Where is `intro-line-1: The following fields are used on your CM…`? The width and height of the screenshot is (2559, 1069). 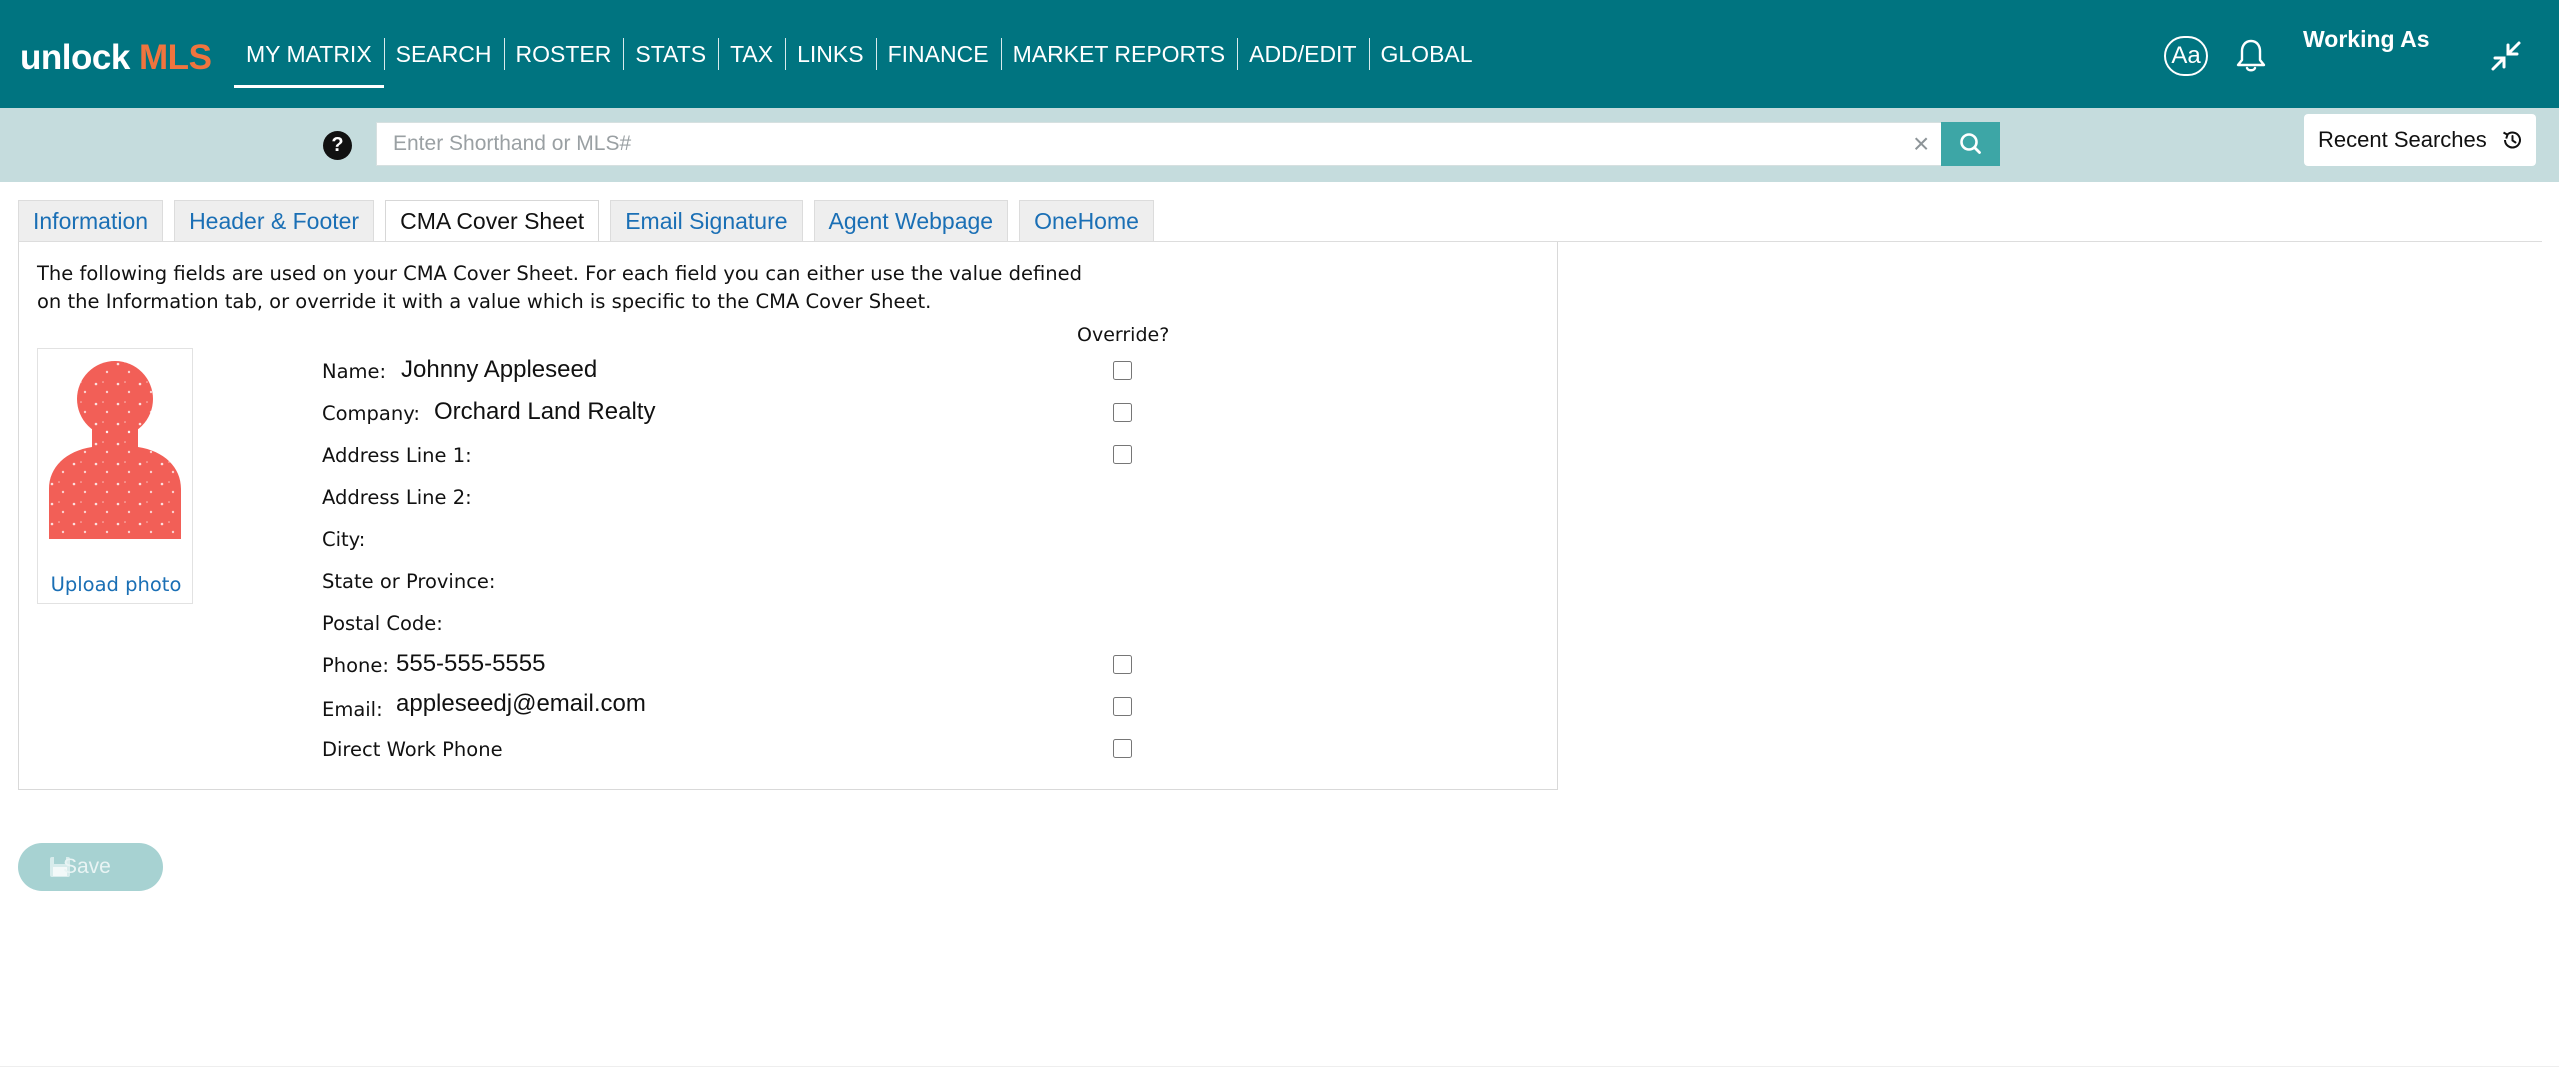 intro-line-1: The following fields are used on your CM… is located at coordinates (559, 273).